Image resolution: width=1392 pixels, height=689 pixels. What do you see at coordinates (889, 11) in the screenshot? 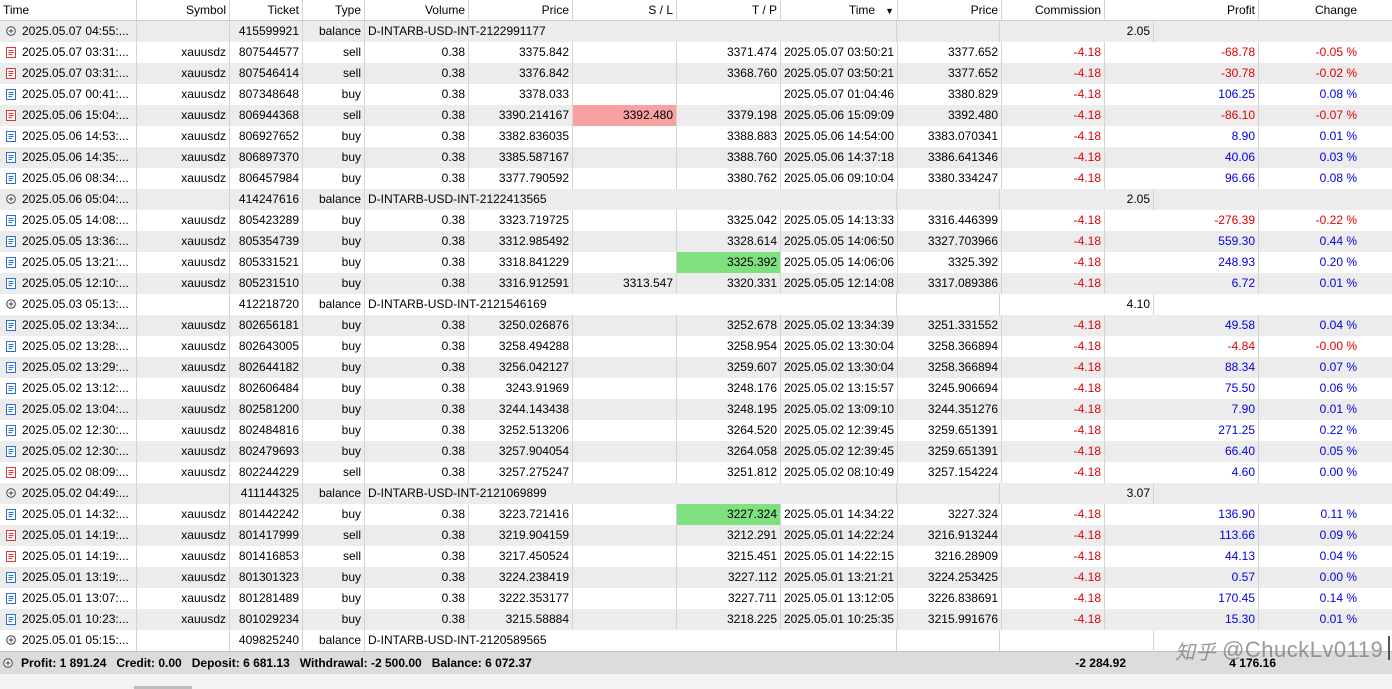
I see `sort-descending-icon: ▼` at bounding box center [889, 11].